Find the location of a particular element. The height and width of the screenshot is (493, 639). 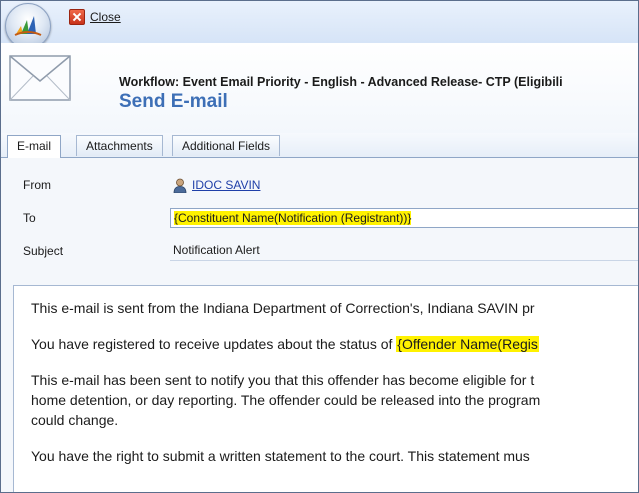

ribbon-bar: Close is located at coordinates (319, 25).